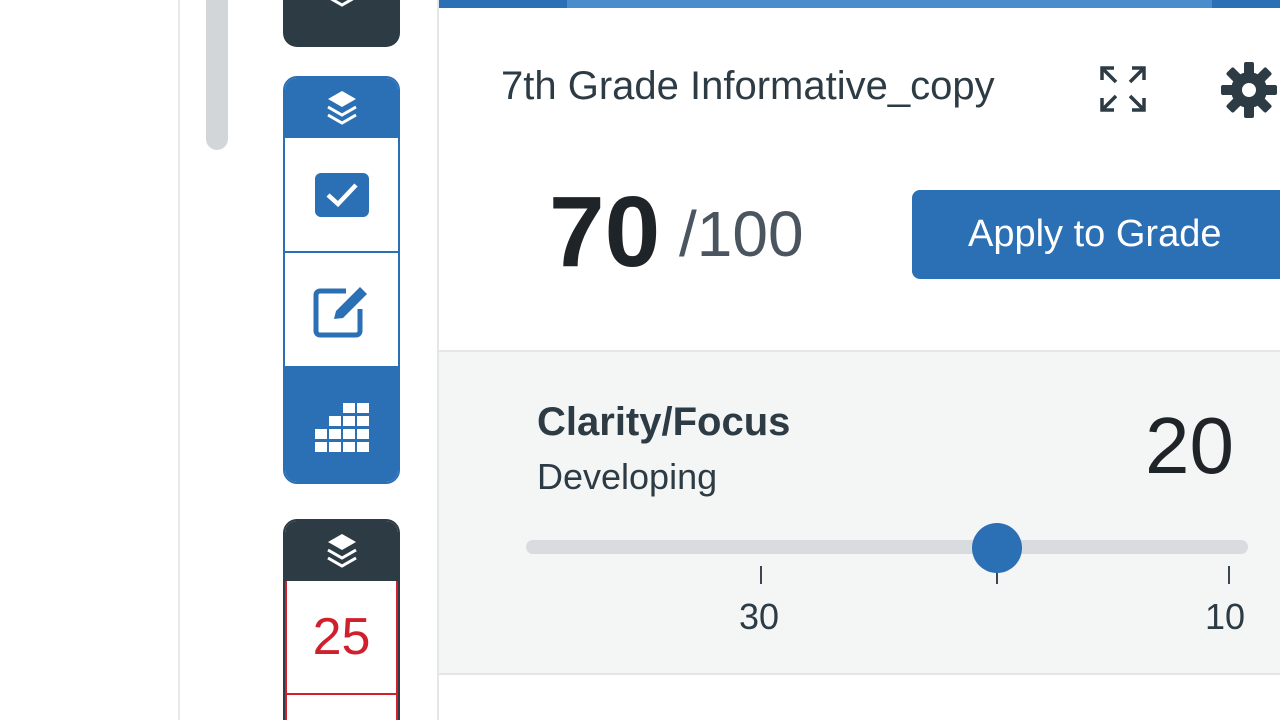 The image size is (1280, 720). Describe the element at coordinates (605, 232) in the screenshot. I see `rubric-score: 70` at that location.